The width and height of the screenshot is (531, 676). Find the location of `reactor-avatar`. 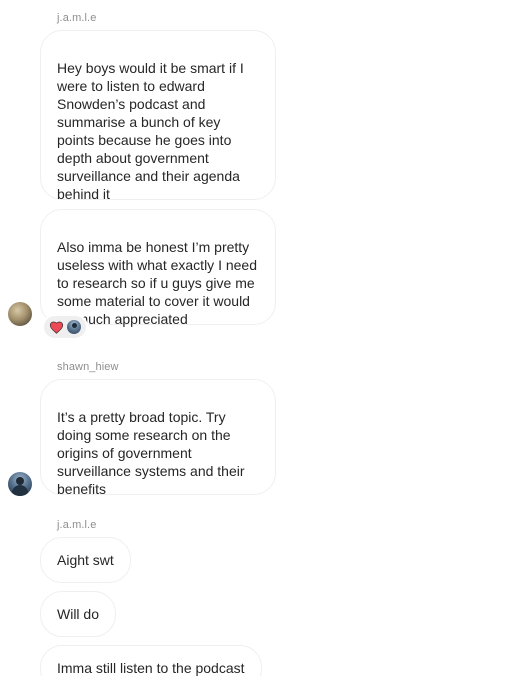

reactor-avatar is located at coordinates (74, 327).